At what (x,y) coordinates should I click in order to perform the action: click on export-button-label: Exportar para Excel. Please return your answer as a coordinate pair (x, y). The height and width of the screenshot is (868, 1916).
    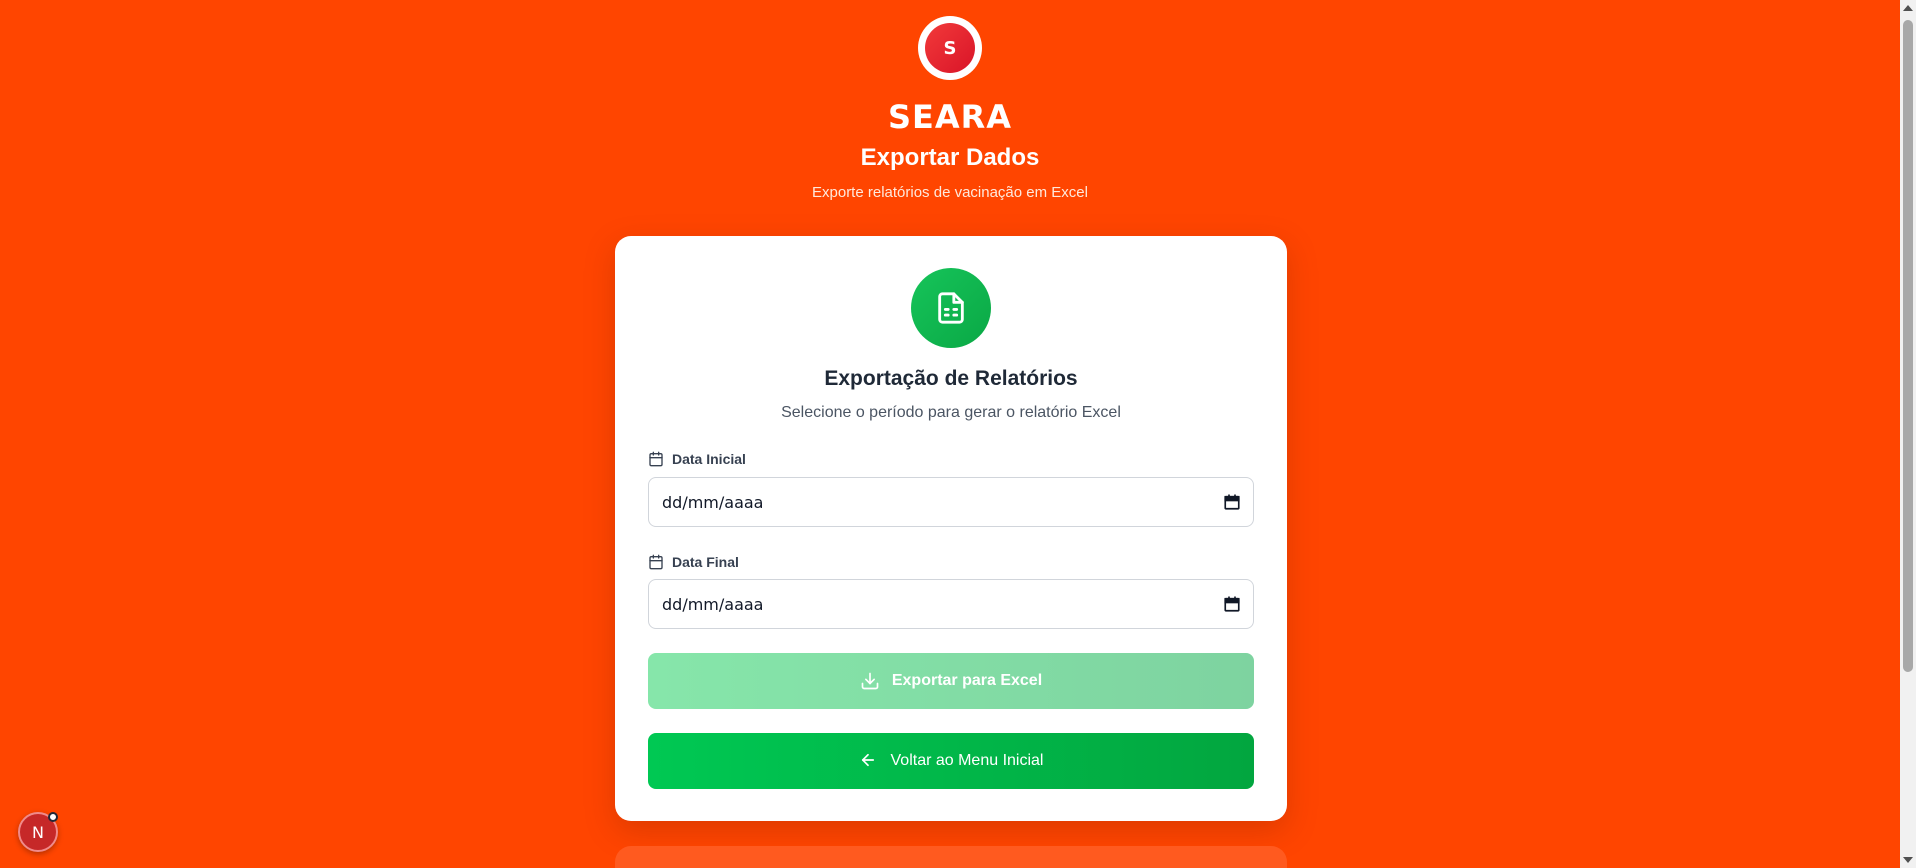
    Looking at the image, I should click on (967, 680).